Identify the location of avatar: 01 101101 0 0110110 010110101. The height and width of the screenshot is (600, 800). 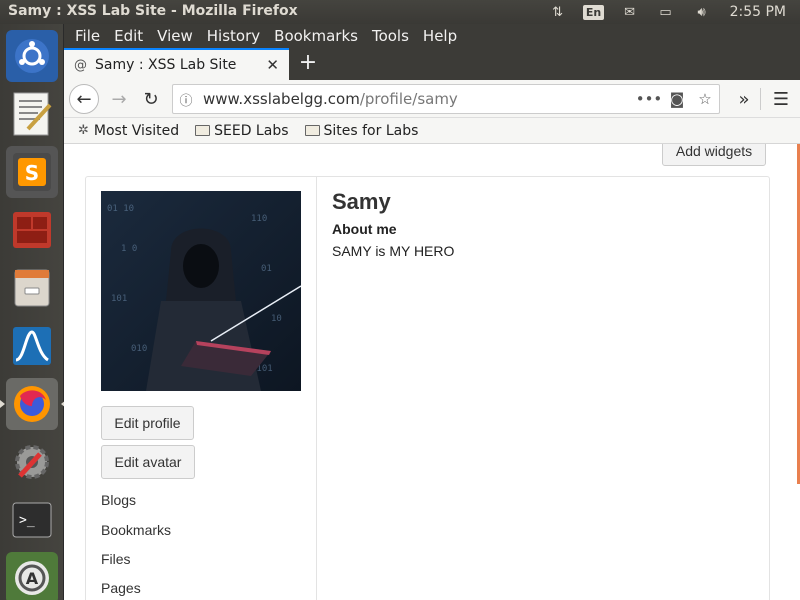
(201, 291).